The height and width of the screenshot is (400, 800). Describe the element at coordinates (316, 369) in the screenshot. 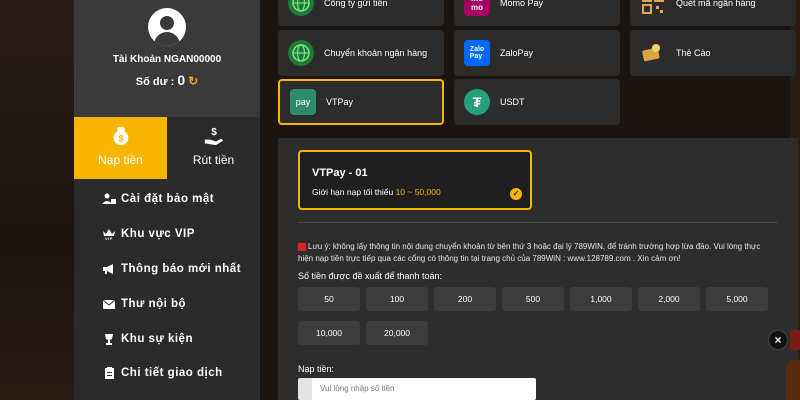

I see `deposit-input-label: Nạp tiền:` at that location.